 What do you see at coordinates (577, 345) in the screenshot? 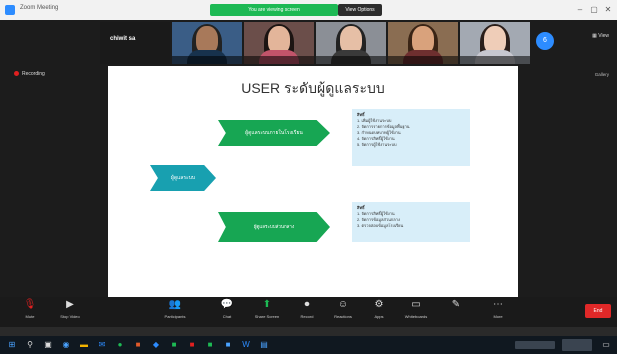
I see `clock` at bounding box center [577, 345].